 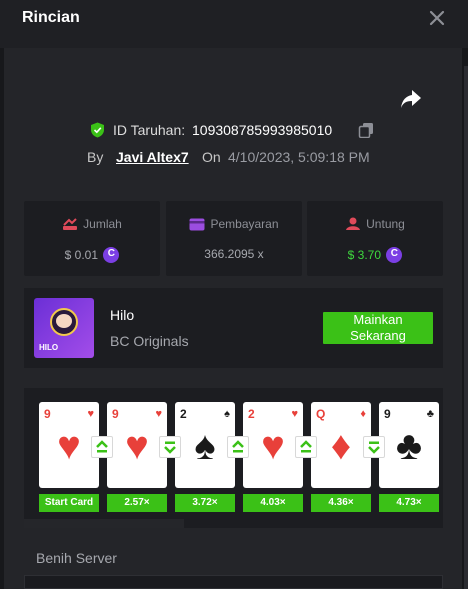 What do you see at coordinates (227, 414) in the screenshot?
I see `card-suit-small: ♠` at bounding box center [227, 414].